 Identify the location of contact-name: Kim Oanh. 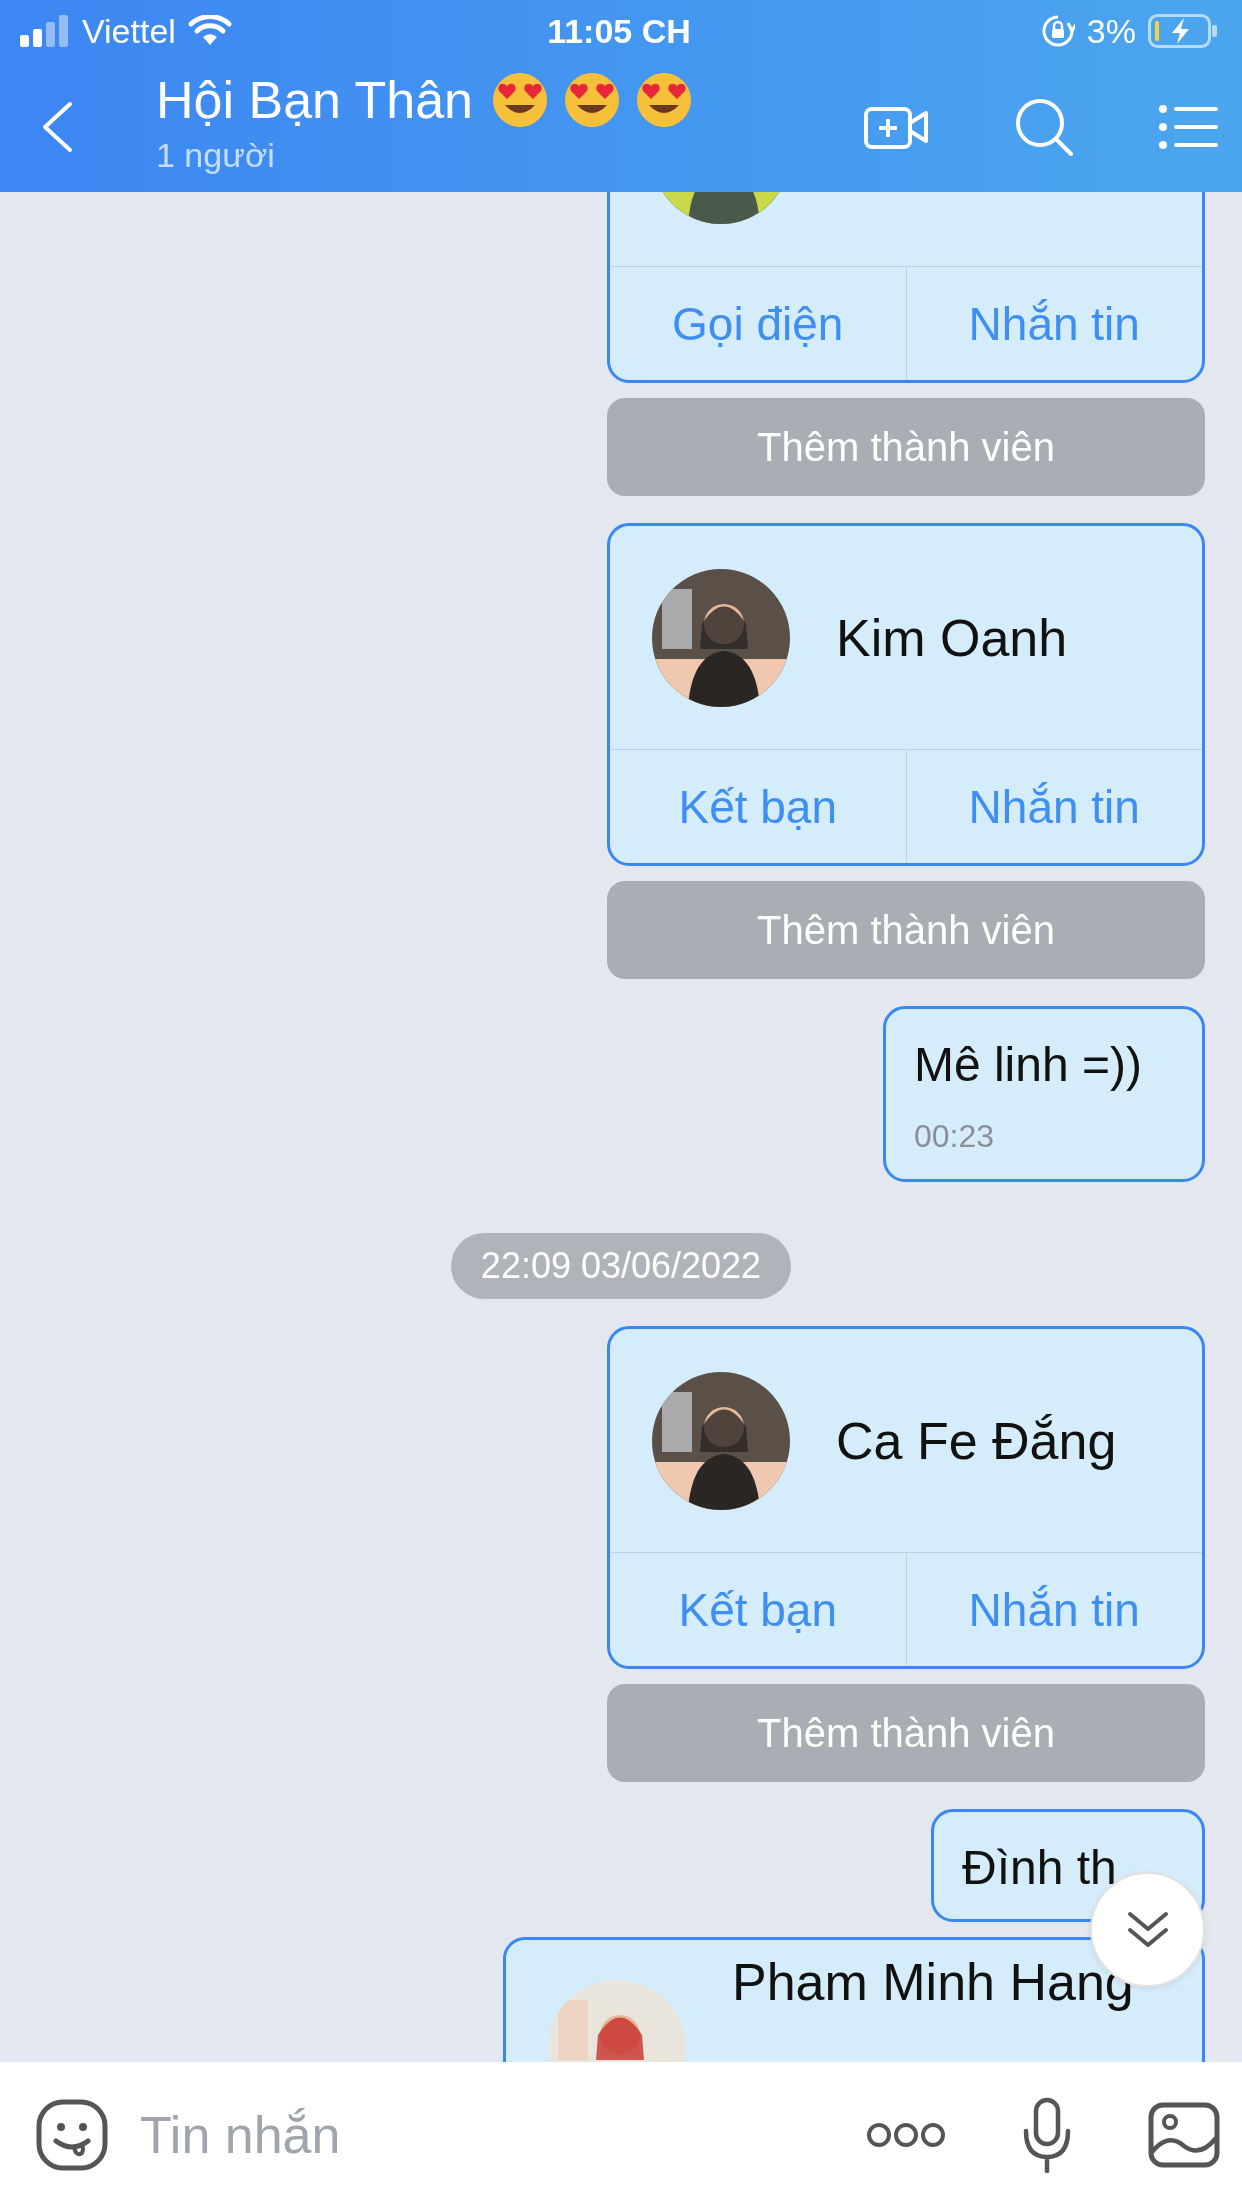
(952, 637).